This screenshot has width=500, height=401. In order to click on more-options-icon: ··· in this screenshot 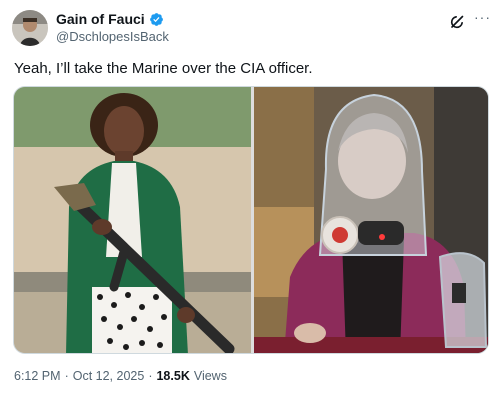, I will do `click(482, 17)`.